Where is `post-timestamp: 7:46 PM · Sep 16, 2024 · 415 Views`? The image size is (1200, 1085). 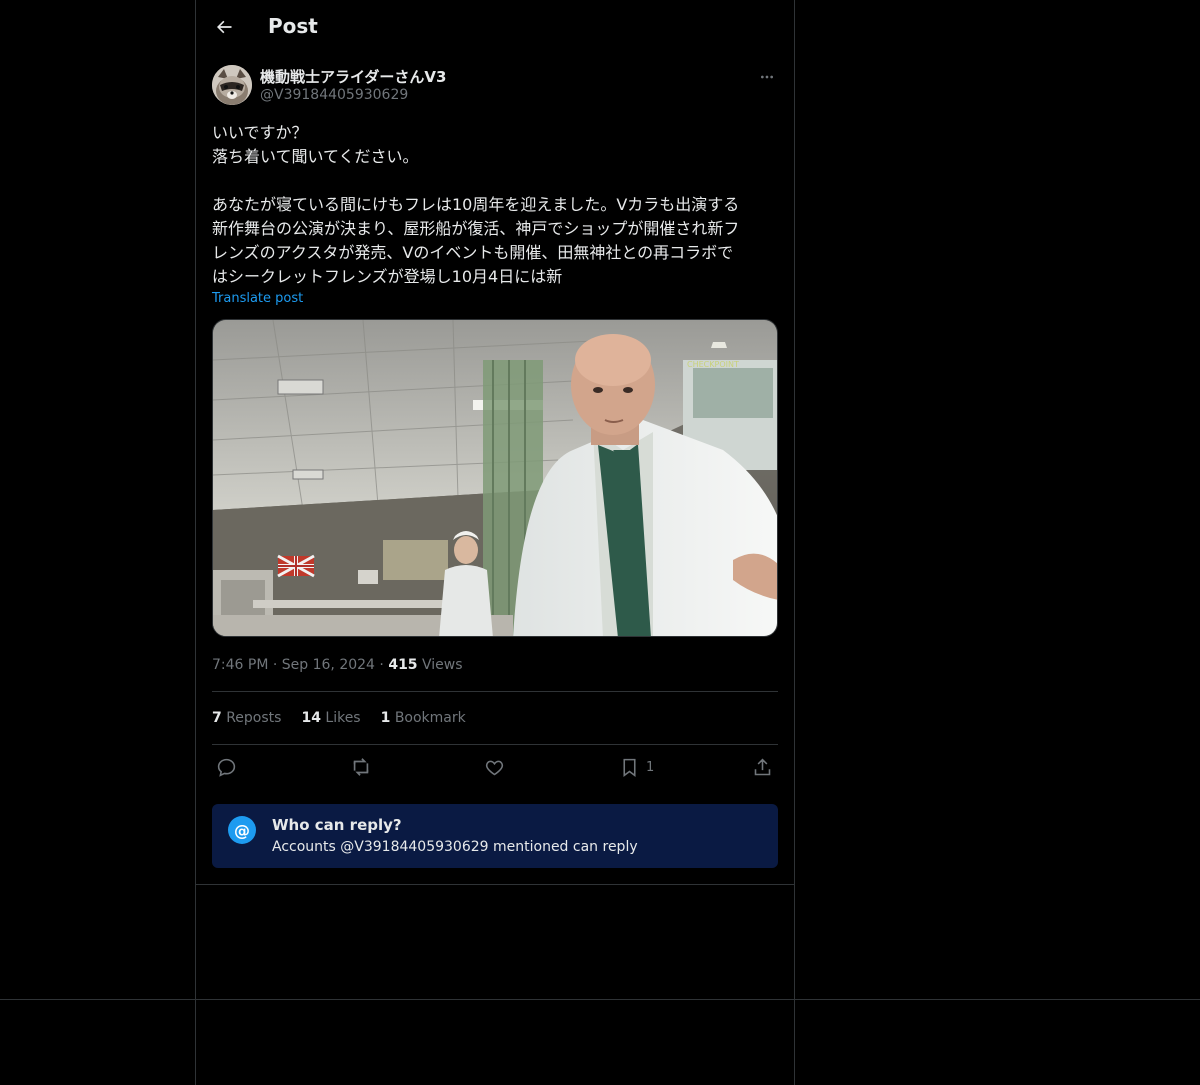
post-timestamp: 7:46 PM · Sep 16, 2024 · 415 Views is located at coordinates (337, 665).